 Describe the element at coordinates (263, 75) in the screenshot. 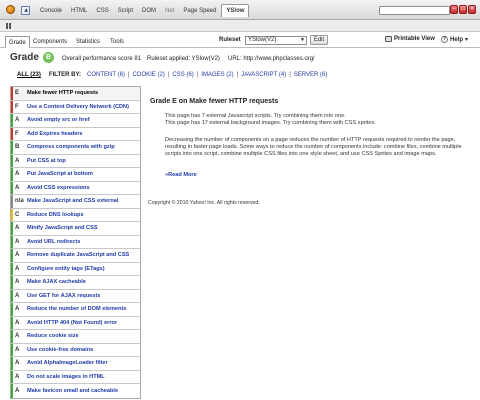

I see `filter-javascript: JAVASCRIPT (4)` at that location.